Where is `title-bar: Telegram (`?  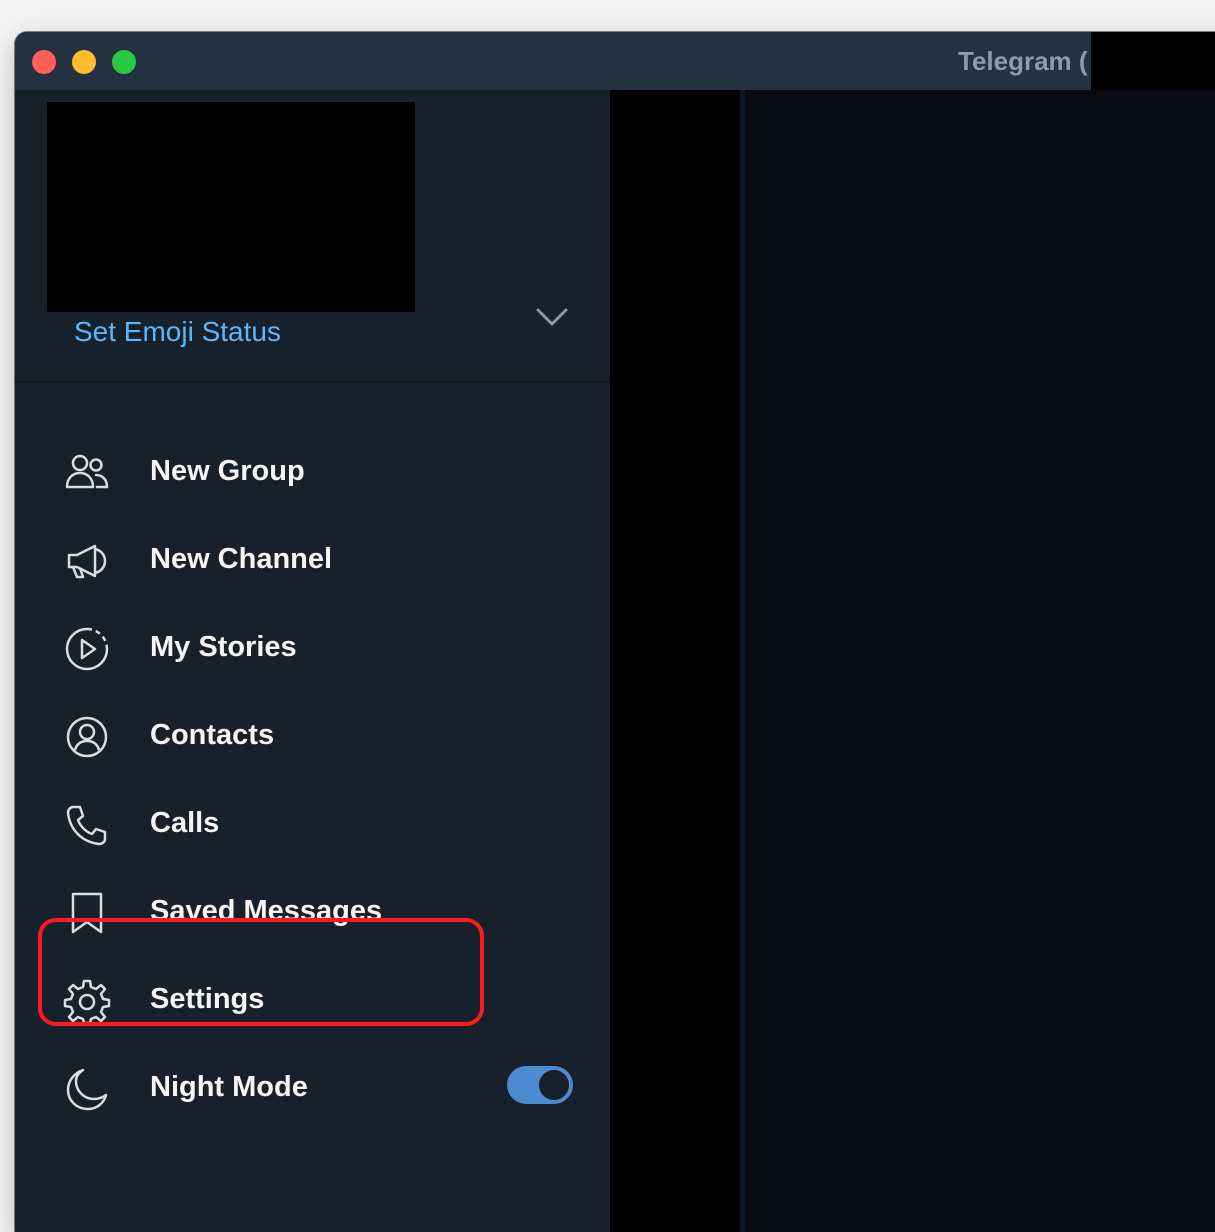
title-bar: Telegram ( is located at coordinates (615, 69).